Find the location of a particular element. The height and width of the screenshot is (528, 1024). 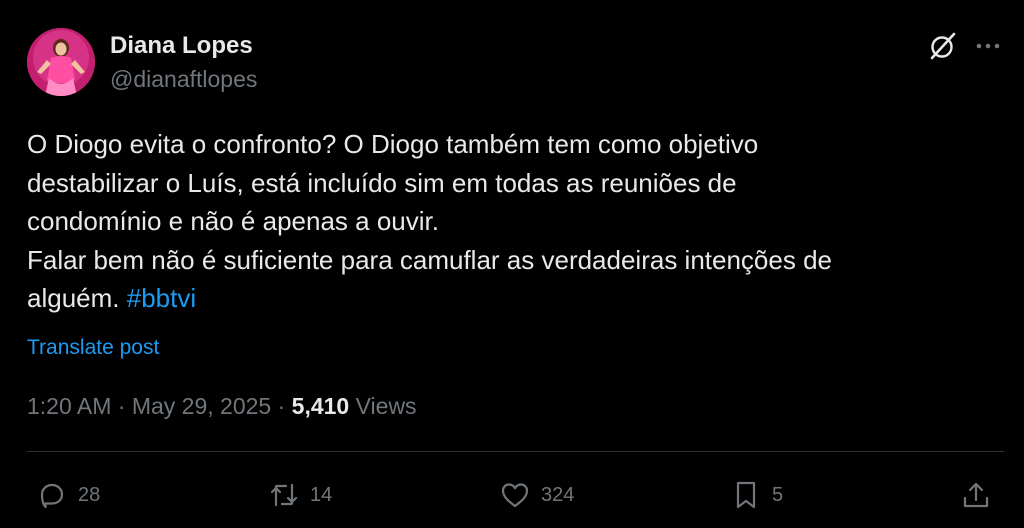

reply-icon is located at coordinates (52, 495).